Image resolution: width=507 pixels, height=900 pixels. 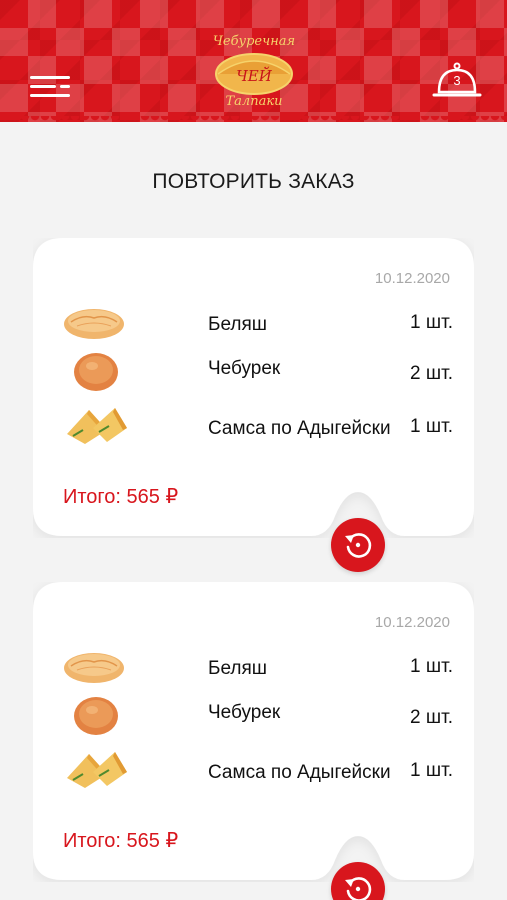 I want to click on repeat-order-button, so click(x=358, y=545).